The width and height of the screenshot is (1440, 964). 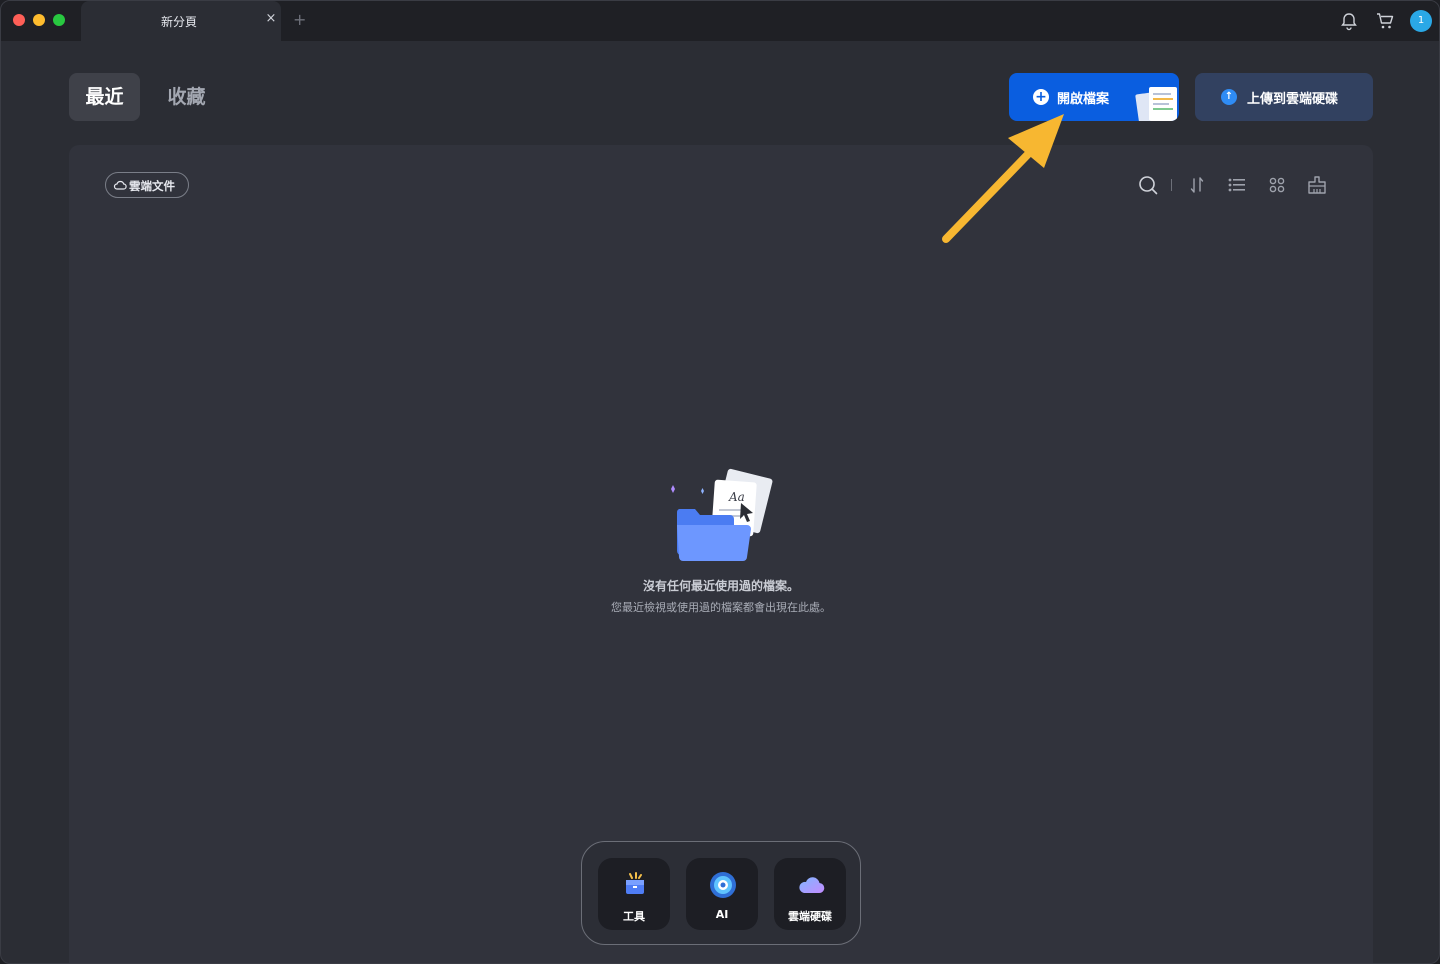 I want to click on bottom-dock: 工具 AI 雲端硬碟, so click(x=721, y=893).